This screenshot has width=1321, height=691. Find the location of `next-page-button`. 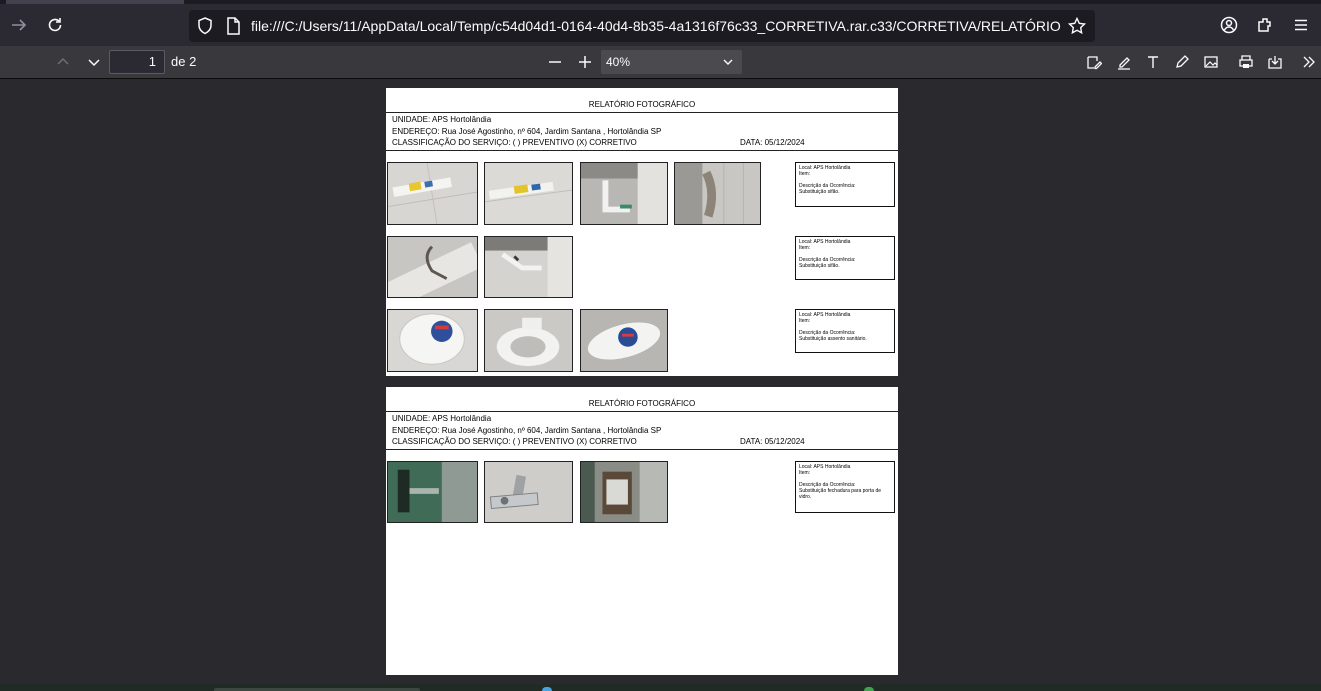

next-page-button is located at coordinates (94, 62).